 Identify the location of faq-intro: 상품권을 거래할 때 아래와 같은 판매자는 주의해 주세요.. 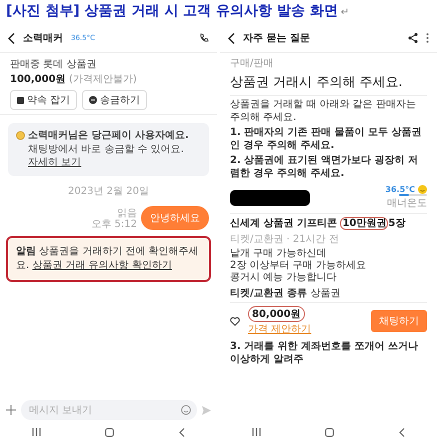
(323, 111).